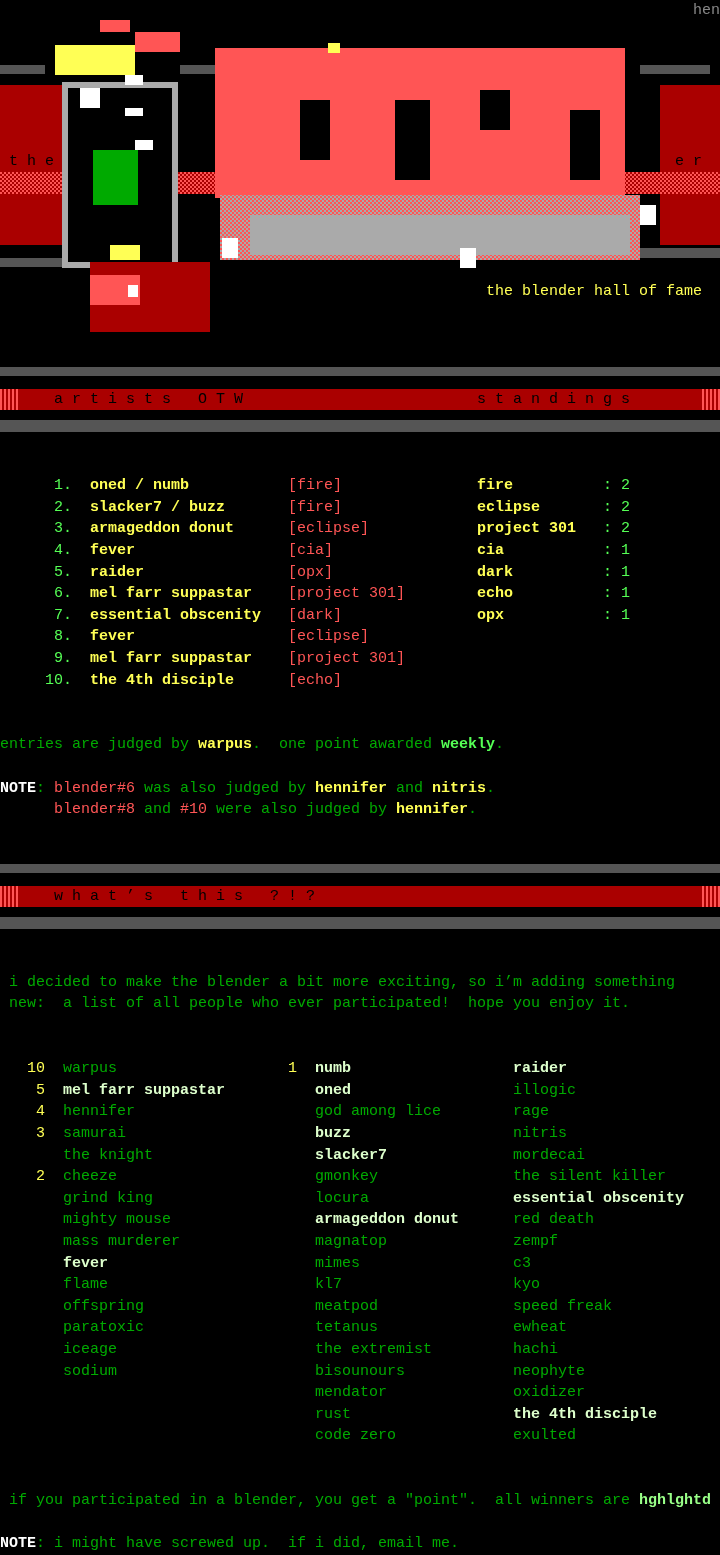  I want to click on participant-name: meatpod, so click(347, 1306).